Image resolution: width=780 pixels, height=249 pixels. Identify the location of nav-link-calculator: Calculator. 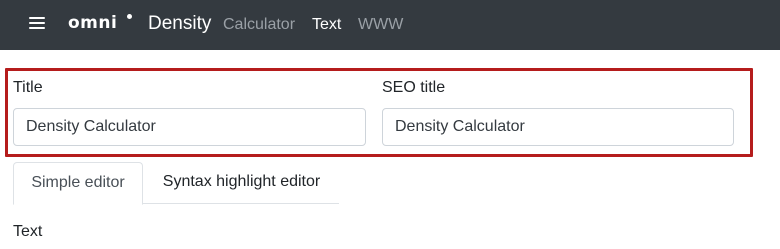
(259, 25).